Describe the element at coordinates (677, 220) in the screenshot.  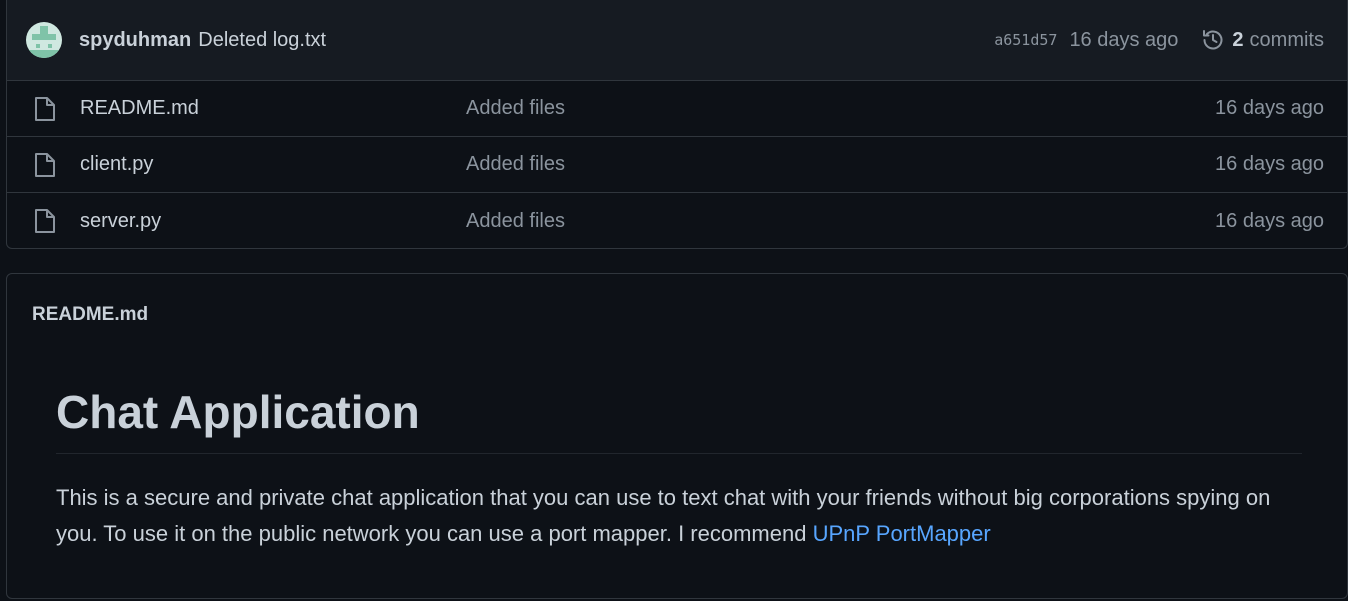
I see `file-row: server.py Added files 16 days ago` at that location.